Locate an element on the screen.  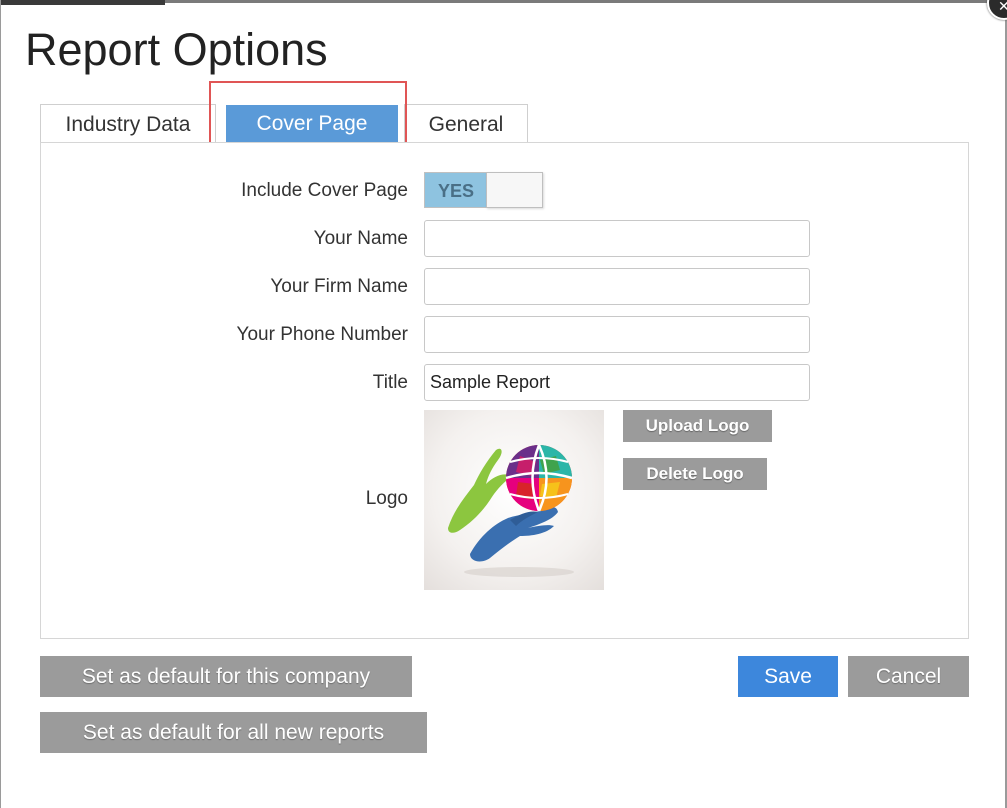
dialog-title: Report Options is located at coordinates (176, 49).